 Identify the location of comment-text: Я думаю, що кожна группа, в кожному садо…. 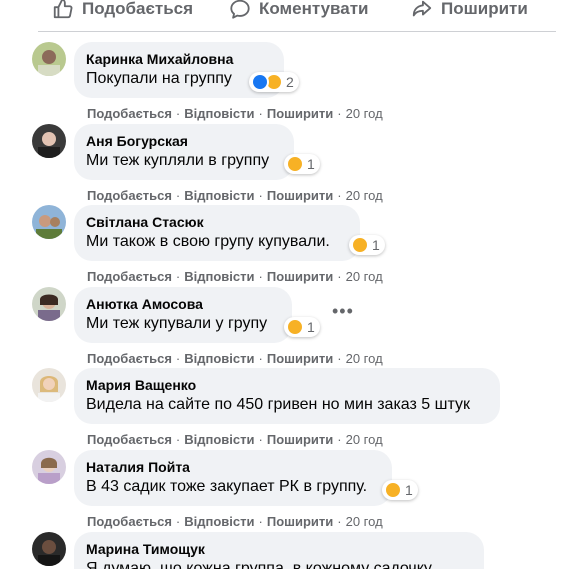
(259, 564).